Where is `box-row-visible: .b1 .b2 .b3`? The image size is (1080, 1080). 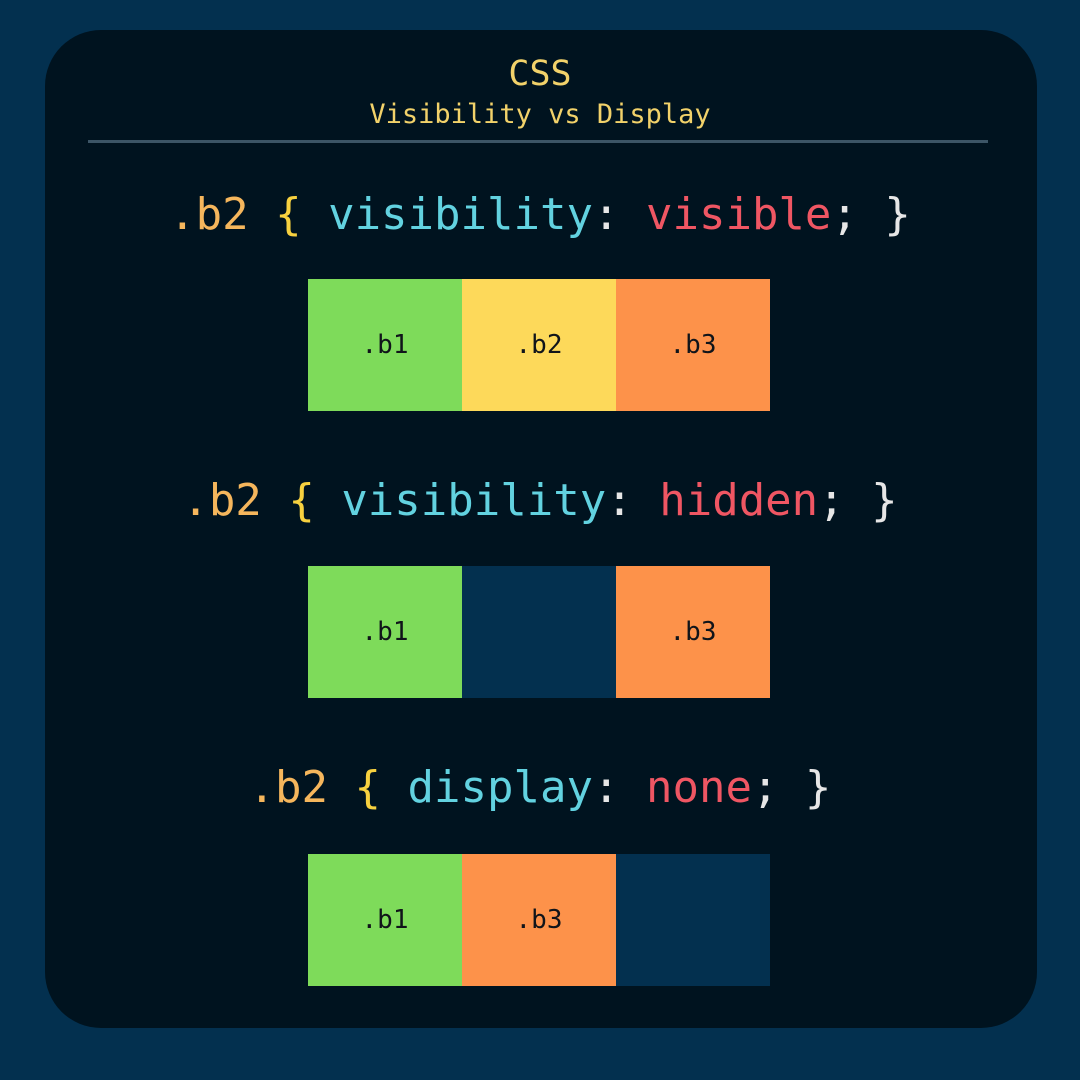 box-row-visible: .b1 .b2 .b3 is located at coordinates (539, 345).